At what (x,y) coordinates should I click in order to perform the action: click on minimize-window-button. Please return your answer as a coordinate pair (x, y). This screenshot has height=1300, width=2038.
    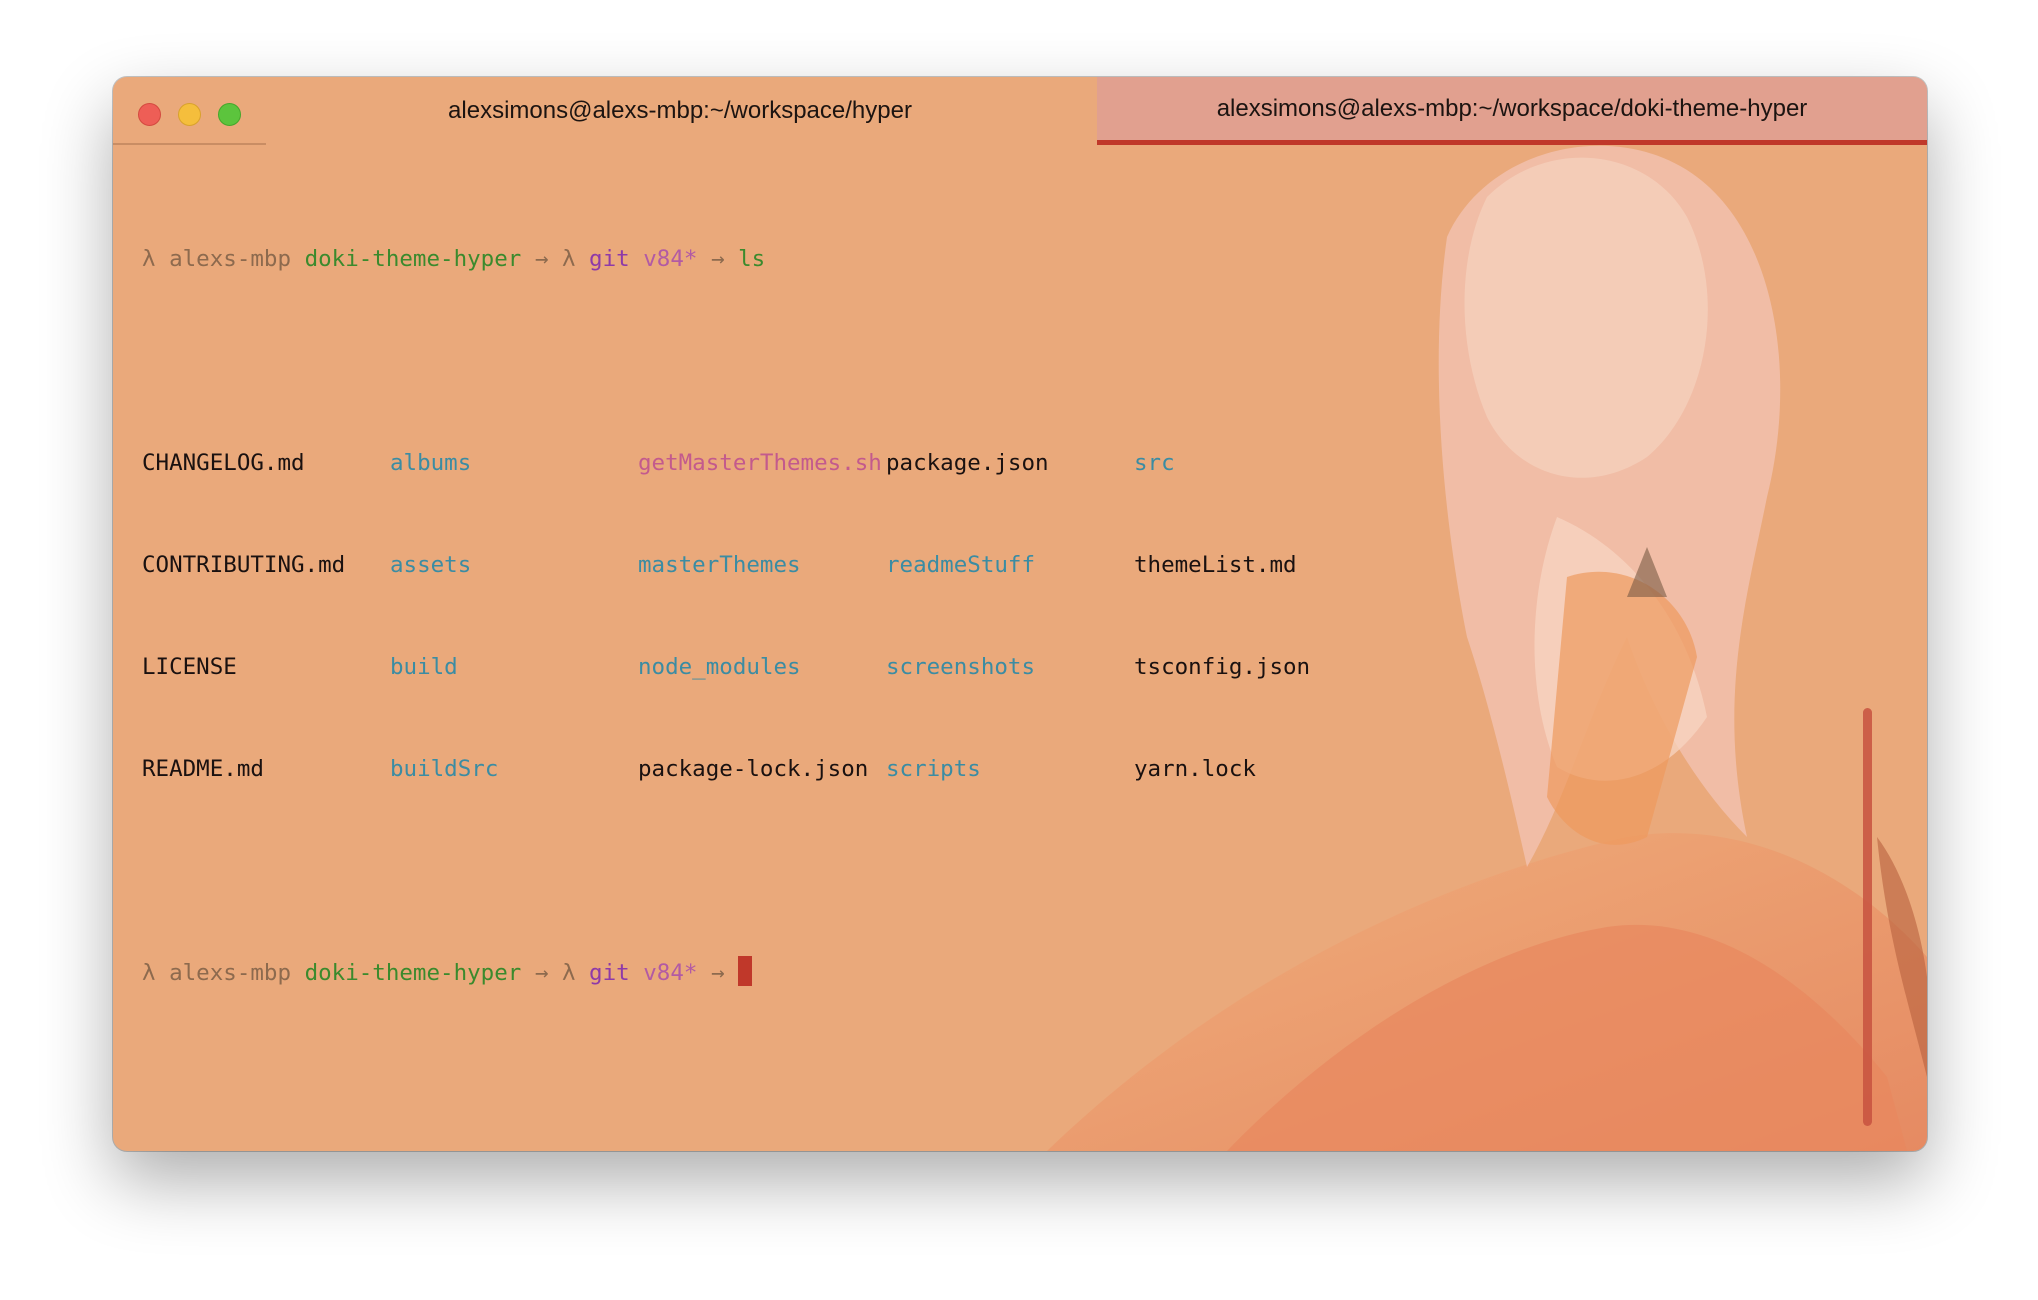
    Looking at the image, I should click on (189, 114).